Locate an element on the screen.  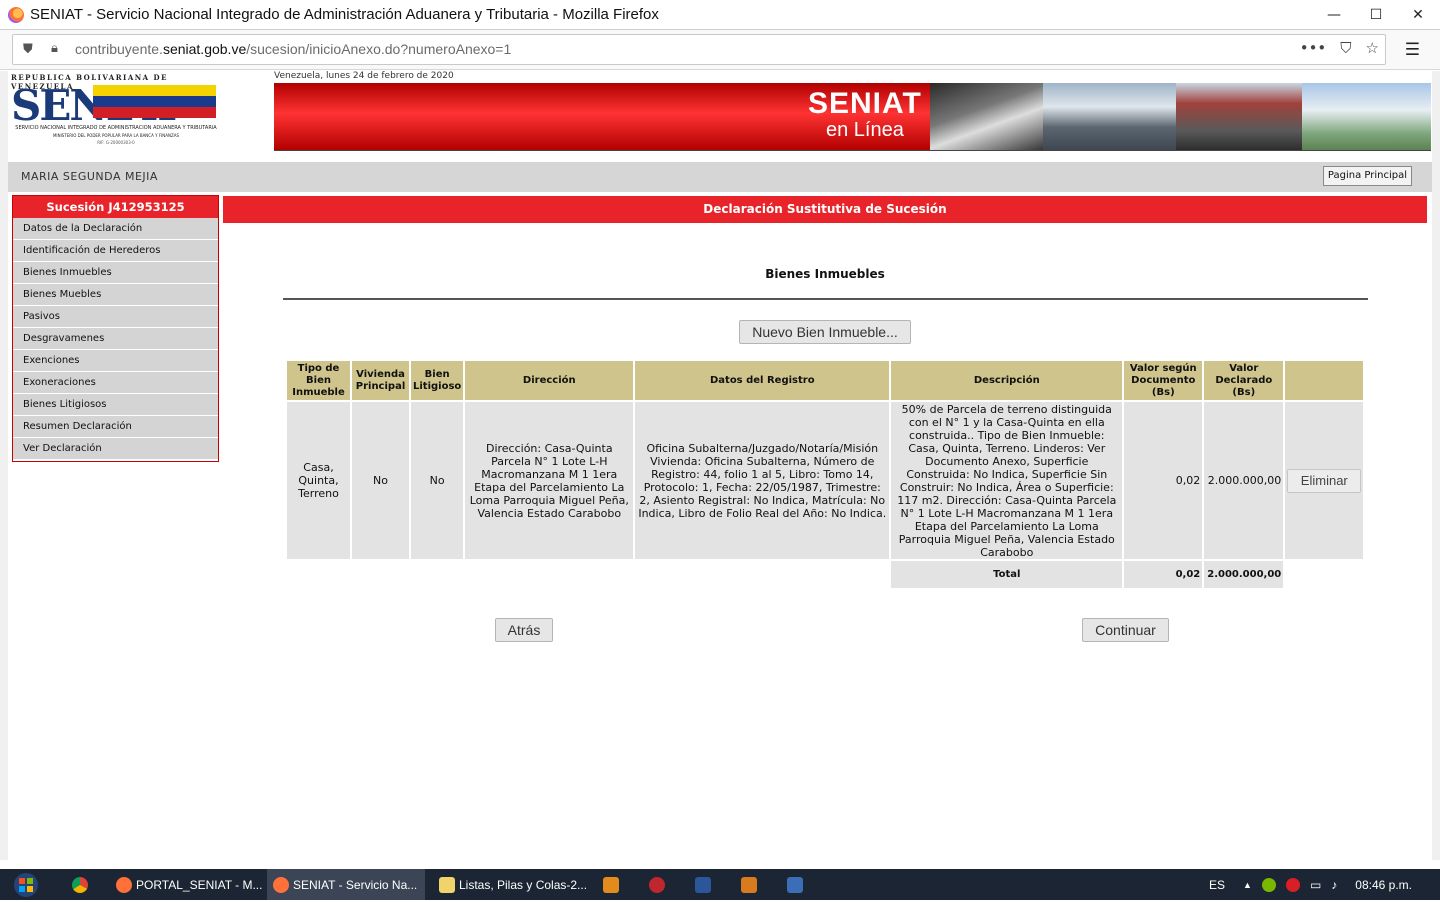
col-header-descripcion: Descripción is located at coordinates (1007, 380).